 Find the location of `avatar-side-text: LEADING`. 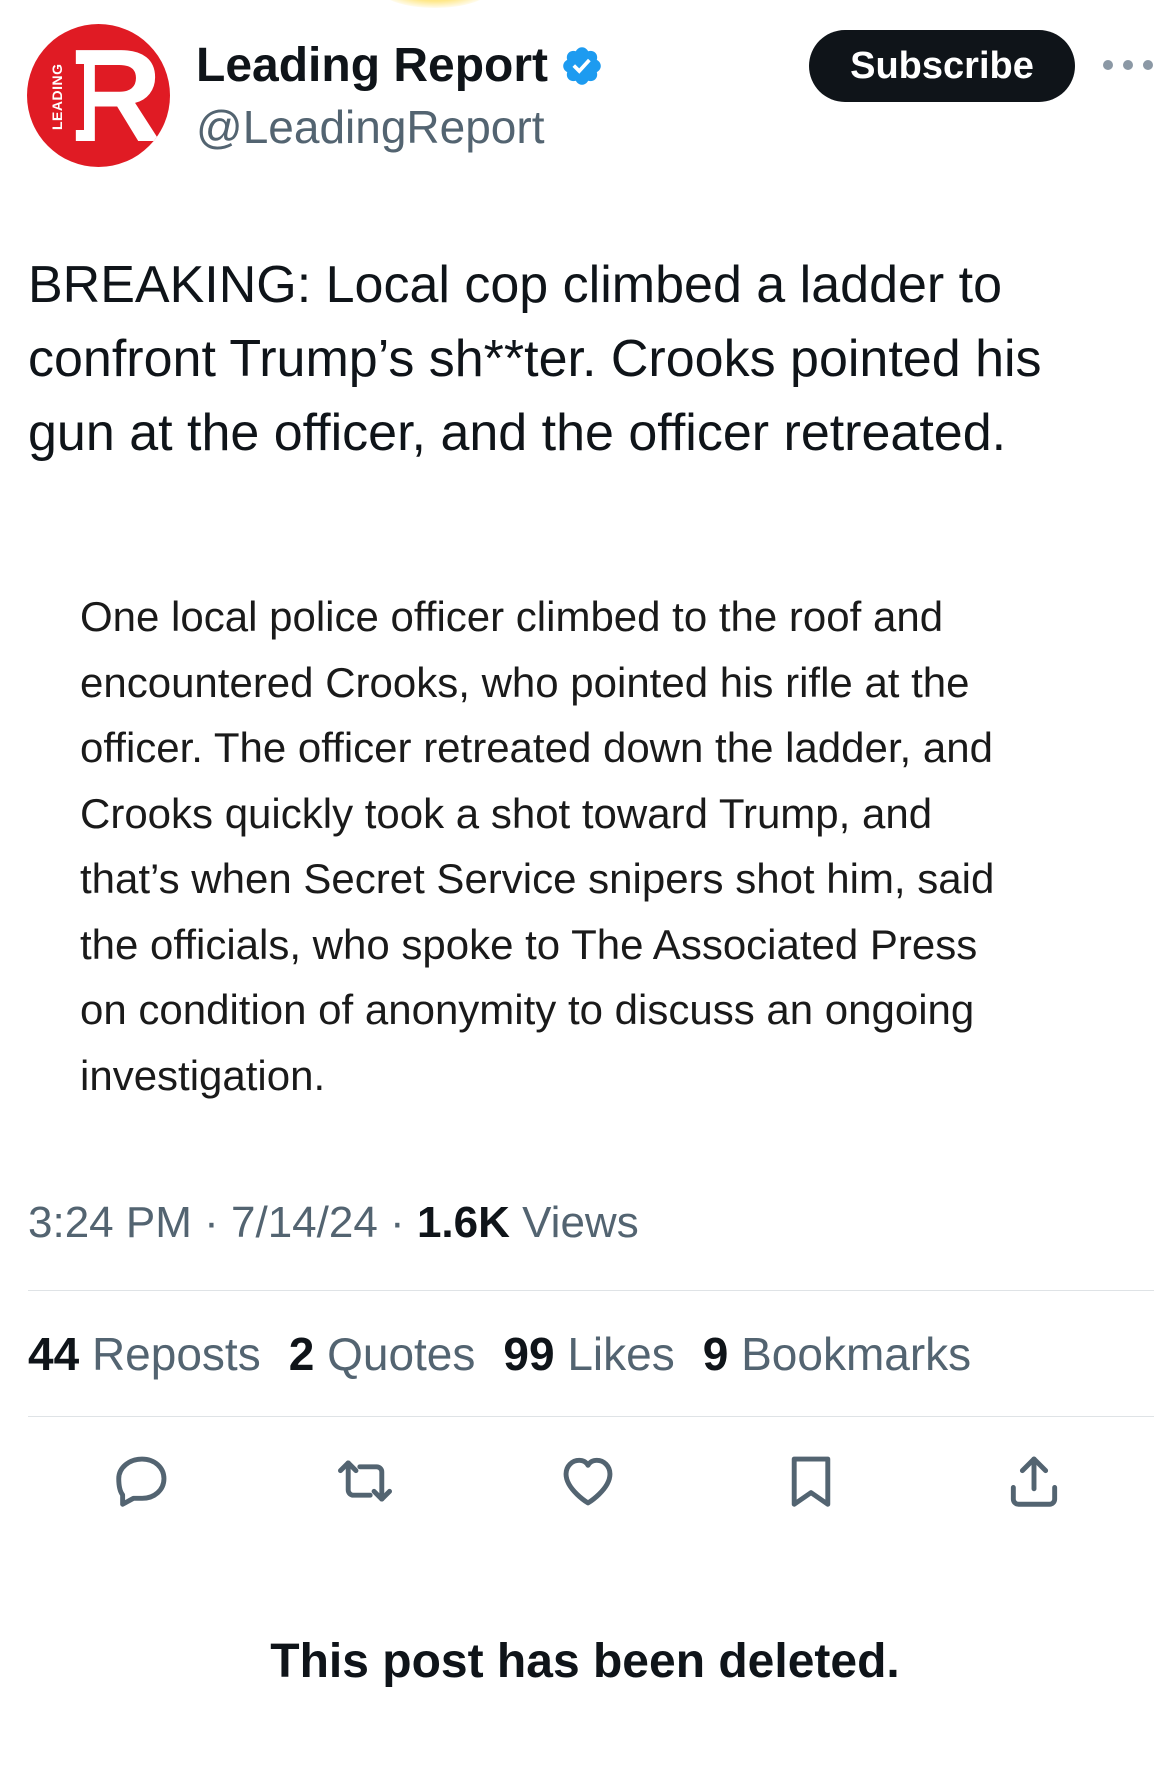

avatar-side-text: LEADING is located at coordinates (57, 97).